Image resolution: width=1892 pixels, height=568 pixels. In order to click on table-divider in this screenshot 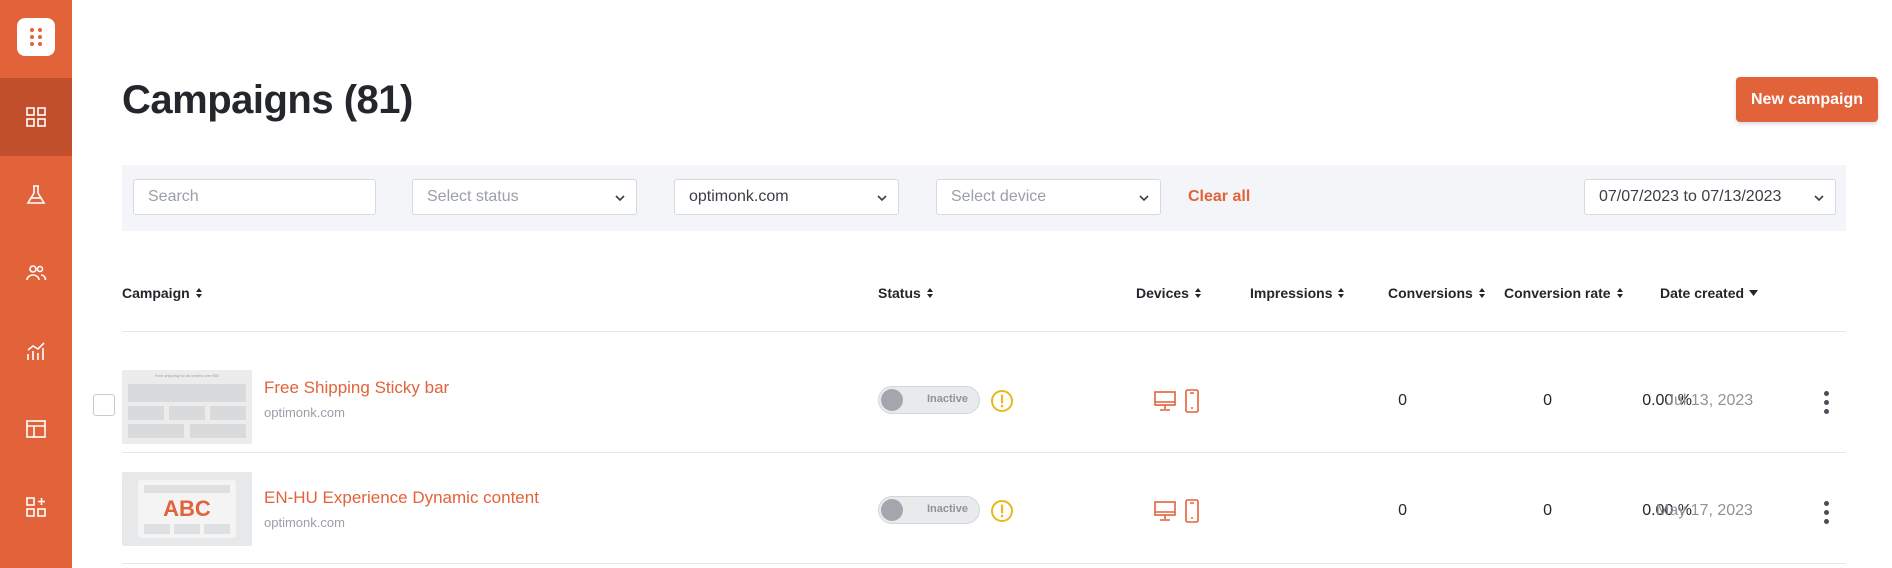, I will do `click(984, 331)`.